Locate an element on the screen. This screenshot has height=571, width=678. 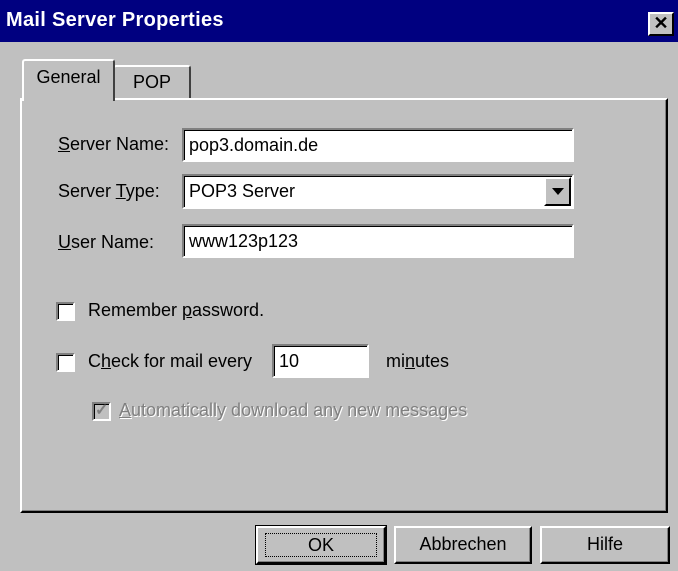
check-mail-label: Check for mail every is located at coordinates (170, 361).